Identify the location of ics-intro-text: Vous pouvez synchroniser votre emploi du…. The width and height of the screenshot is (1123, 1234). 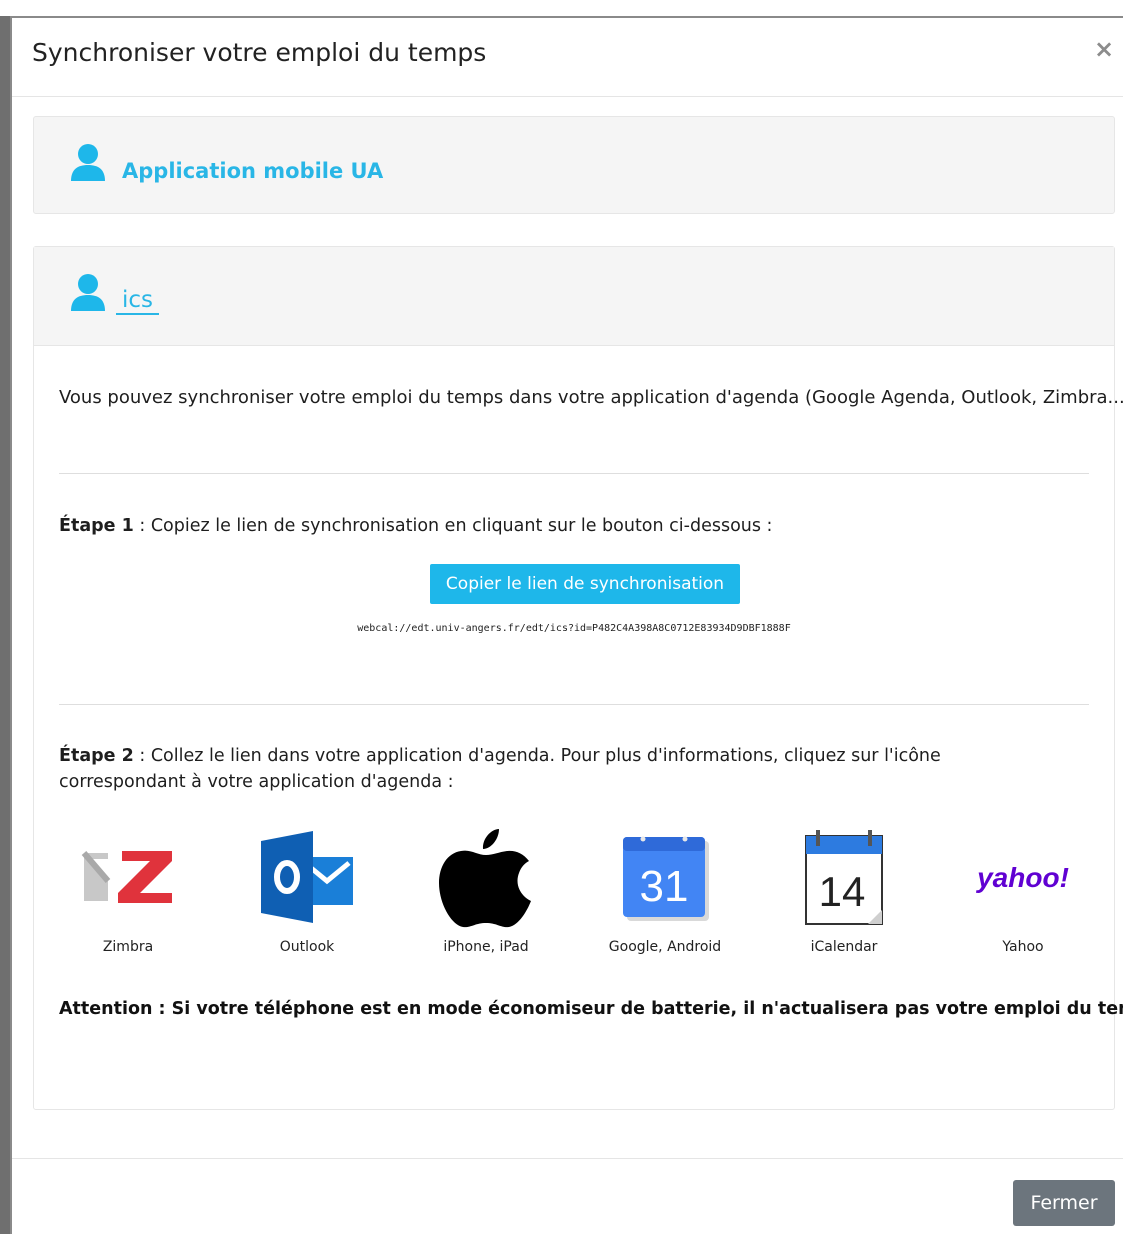
(591, 397).